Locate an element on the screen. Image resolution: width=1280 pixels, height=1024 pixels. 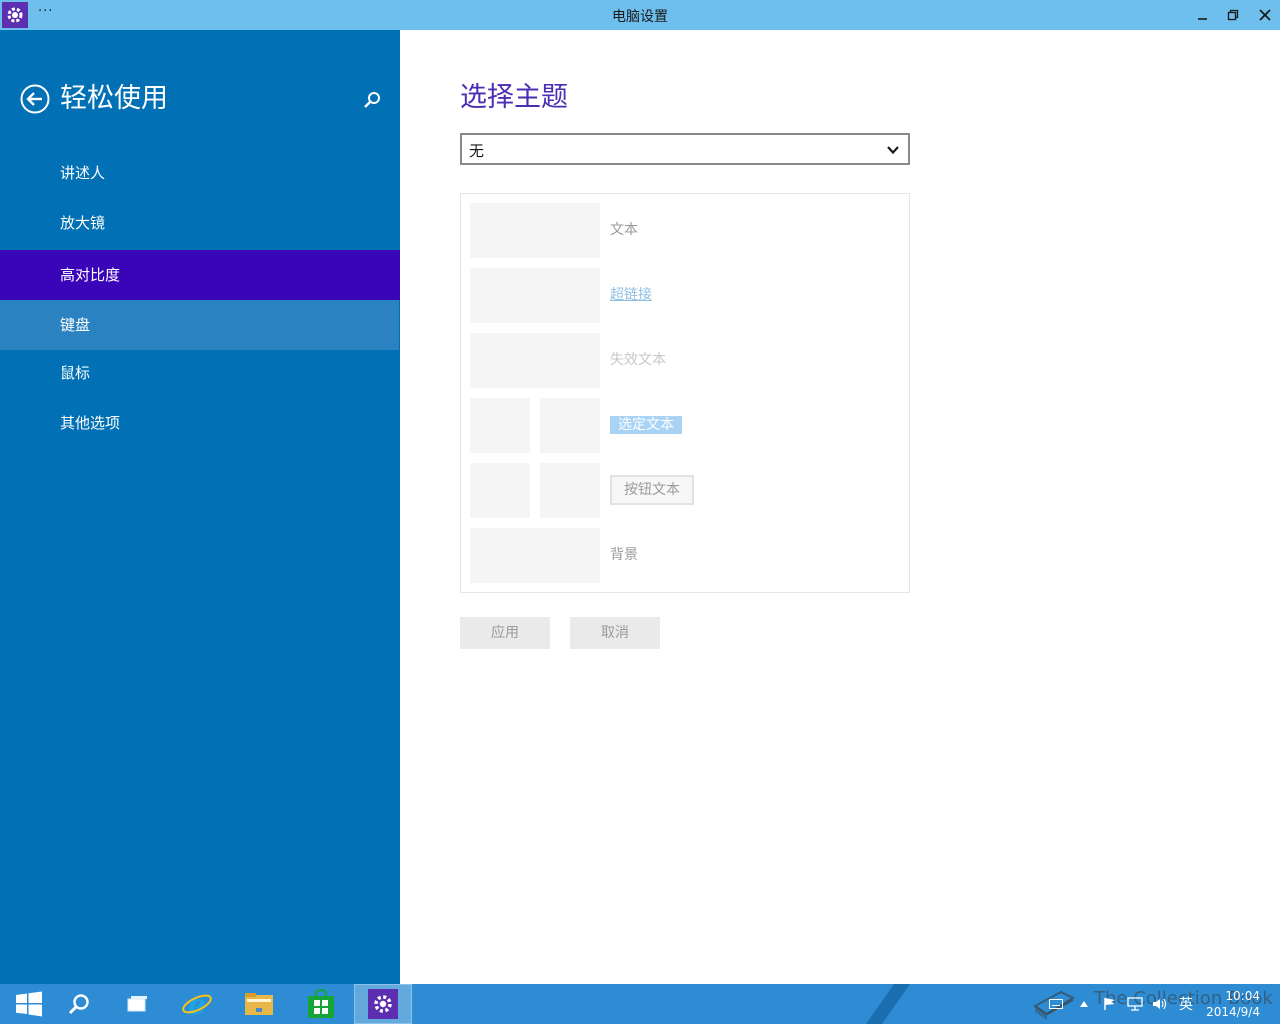
sidebar-item-other-options: 其他选项 is located at coordinates (200, 423).